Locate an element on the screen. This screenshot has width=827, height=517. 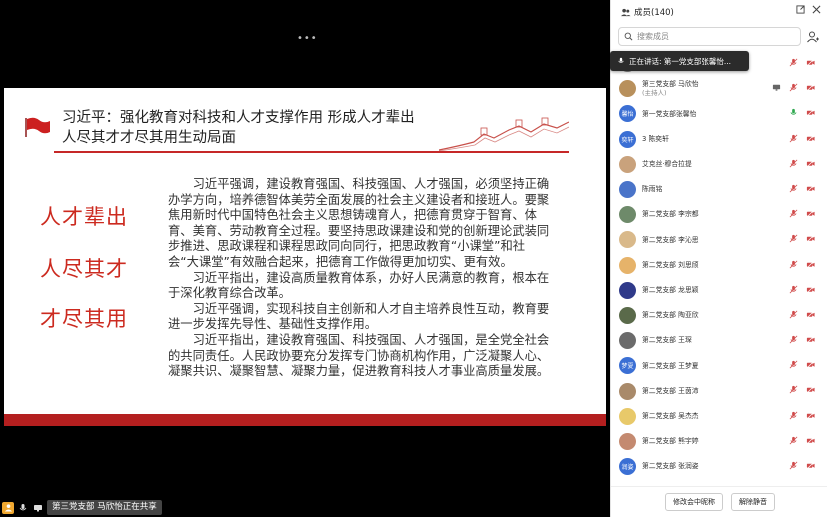
member-name-block: 第二党支部 刘思颀 is located at coordinates (670, 265).